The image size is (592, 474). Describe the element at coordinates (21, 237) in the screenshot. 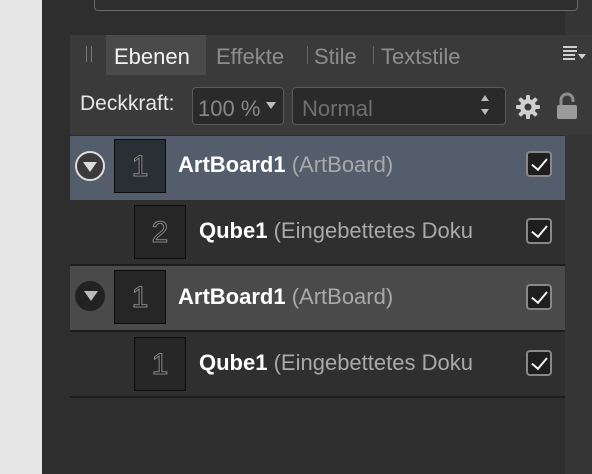

I see `left-gutter` at that location.